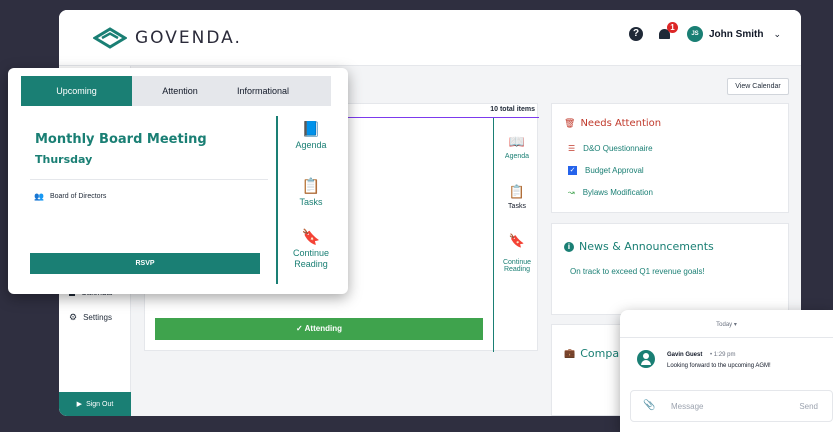 The image size is (833, 432). Describe the element at coordinates (735, 325) in the screenshot. I see `chevron-down-icon: ▾` at that location.